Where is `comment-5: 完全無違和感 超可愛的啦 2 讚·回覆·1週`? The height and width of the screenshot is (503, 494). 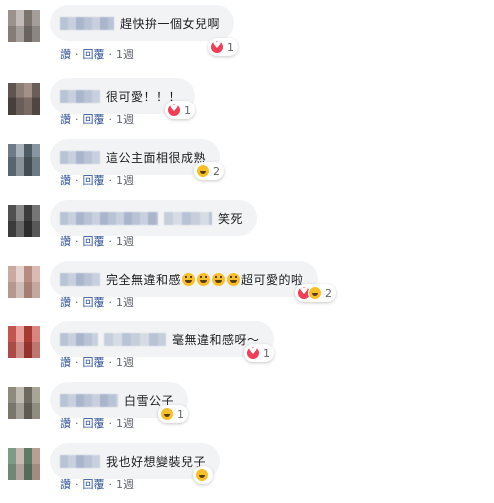
comment-5: 完全無違和感 超可愛的啦 2 讚·回覆·1週 is located at coordinates (247, 289).